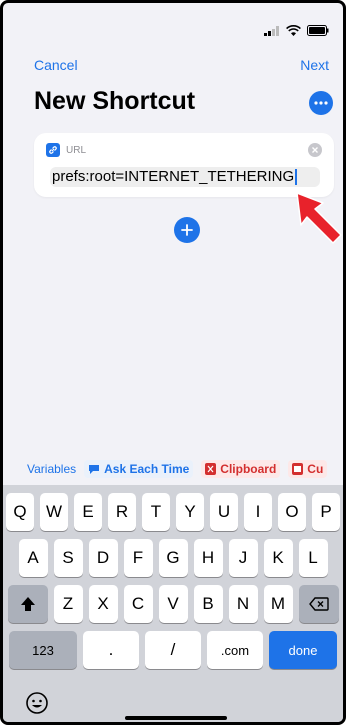  I want to click on add-action-button, so click(187, 230).